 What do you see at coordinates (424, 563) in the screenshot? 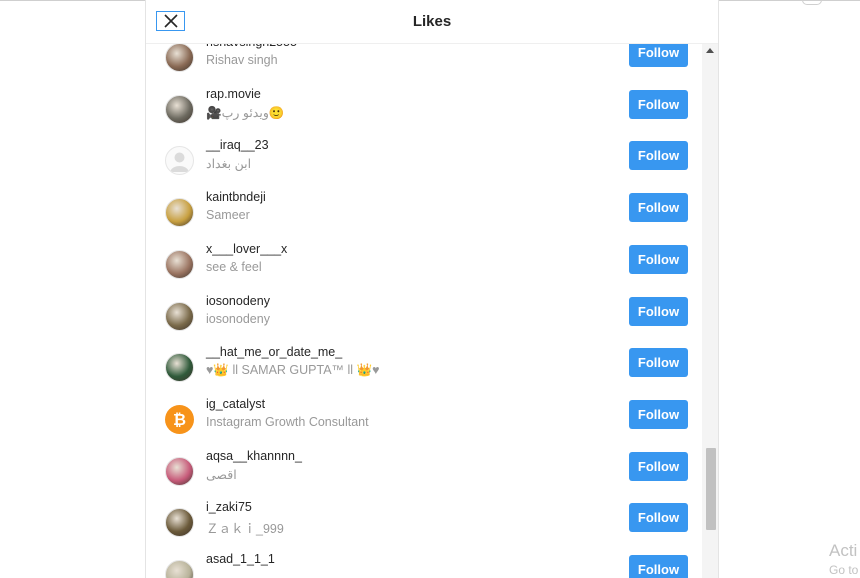
I see `list-item: asad_1_1_1 Follow` at bounding box center [424, 563].